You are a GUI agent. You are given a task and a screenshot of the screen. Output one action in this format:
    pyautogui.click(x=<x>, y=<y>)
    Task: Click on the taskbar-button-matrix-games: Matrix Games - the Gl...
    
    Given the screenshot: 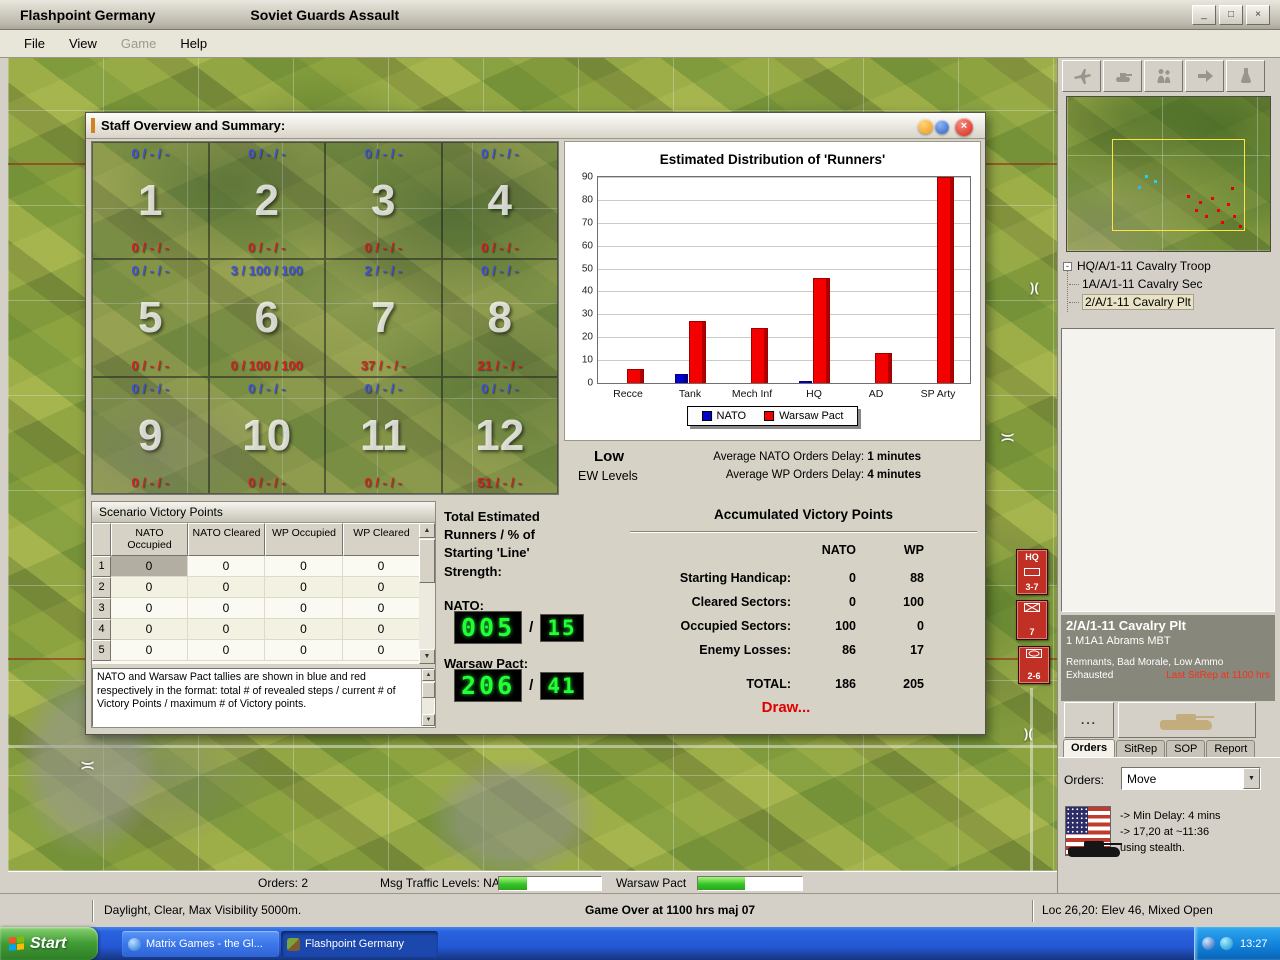 What is the action you would take?
    pyautogui.click(x=200, y=944)
    